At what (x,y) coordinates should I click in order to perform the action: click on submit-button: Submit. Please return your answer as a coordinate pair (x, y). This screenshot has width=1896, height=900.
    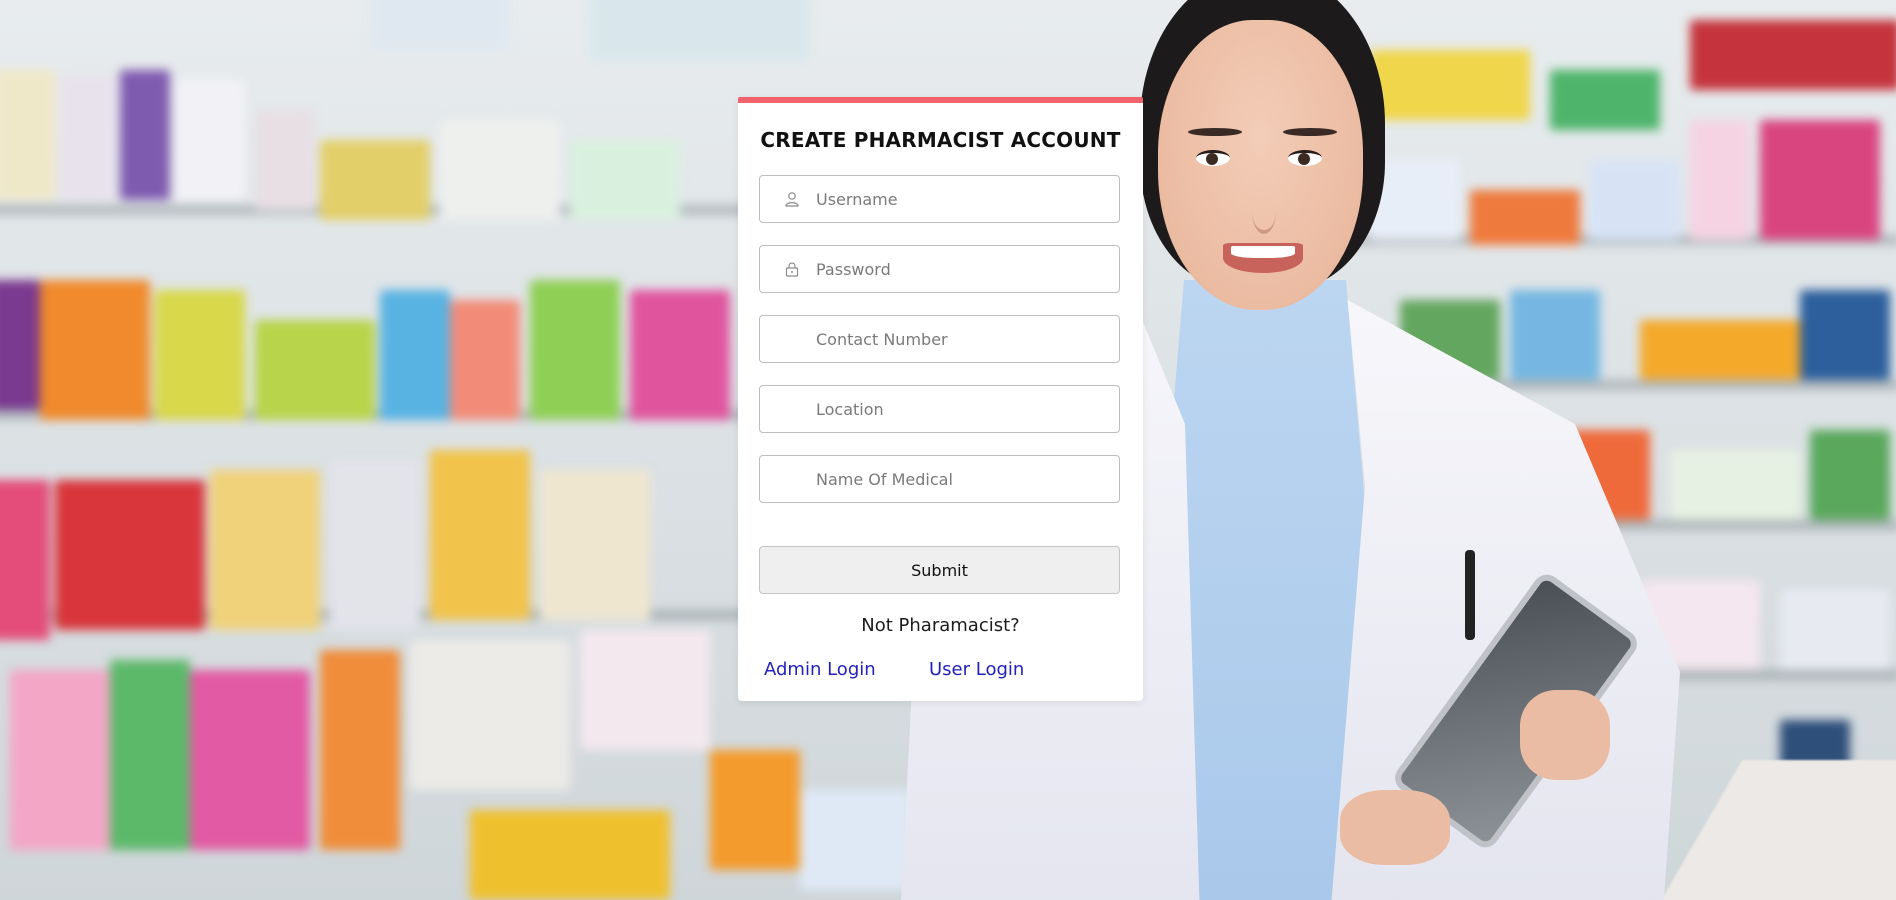
    Looking at the image, I should click on (939, 570).